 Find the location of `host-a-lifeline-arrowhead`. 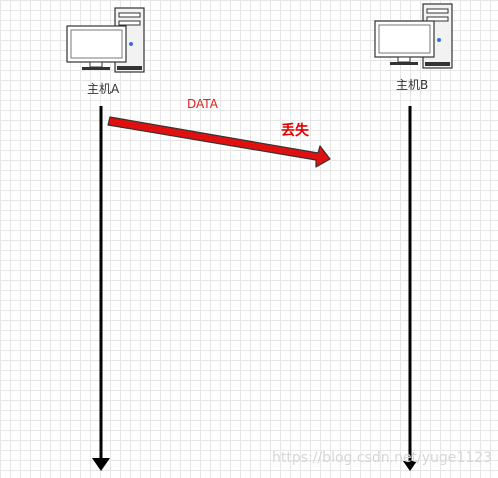

host-a-lifeline-arrowhead is located at coordinates (101, 464).